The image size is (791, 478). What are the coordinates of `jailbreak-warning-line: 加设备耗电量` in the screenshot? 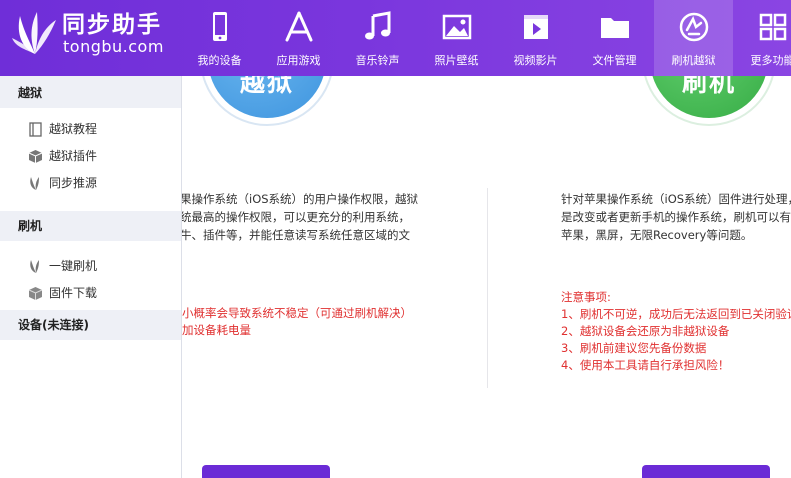 It's located at (216, 330).